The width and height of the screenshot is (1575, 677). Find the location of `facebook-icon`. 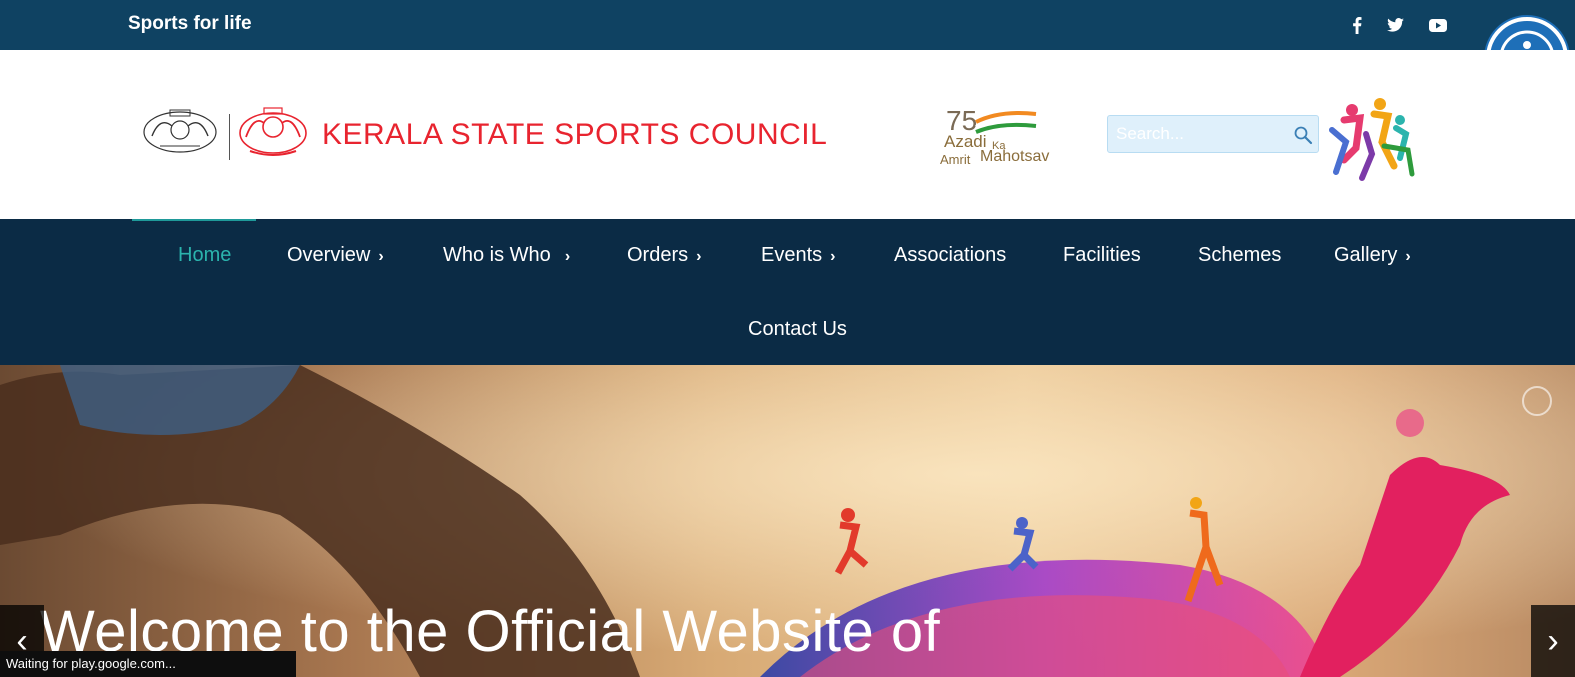

facebook-icon is located at coordinates (1357, 25).